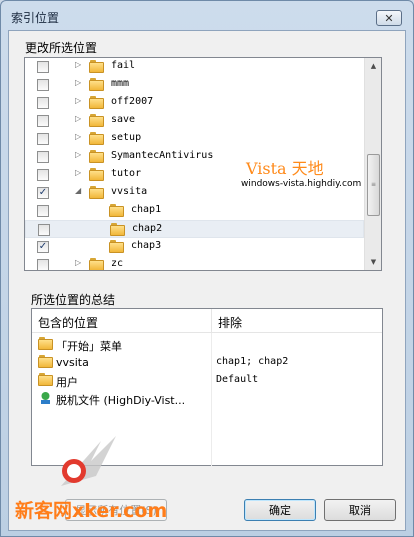 Image resolution: width=414 pixels, height=537 pixels. I want to click on collapse-arrow-icon: ◢, so click(78, 190).